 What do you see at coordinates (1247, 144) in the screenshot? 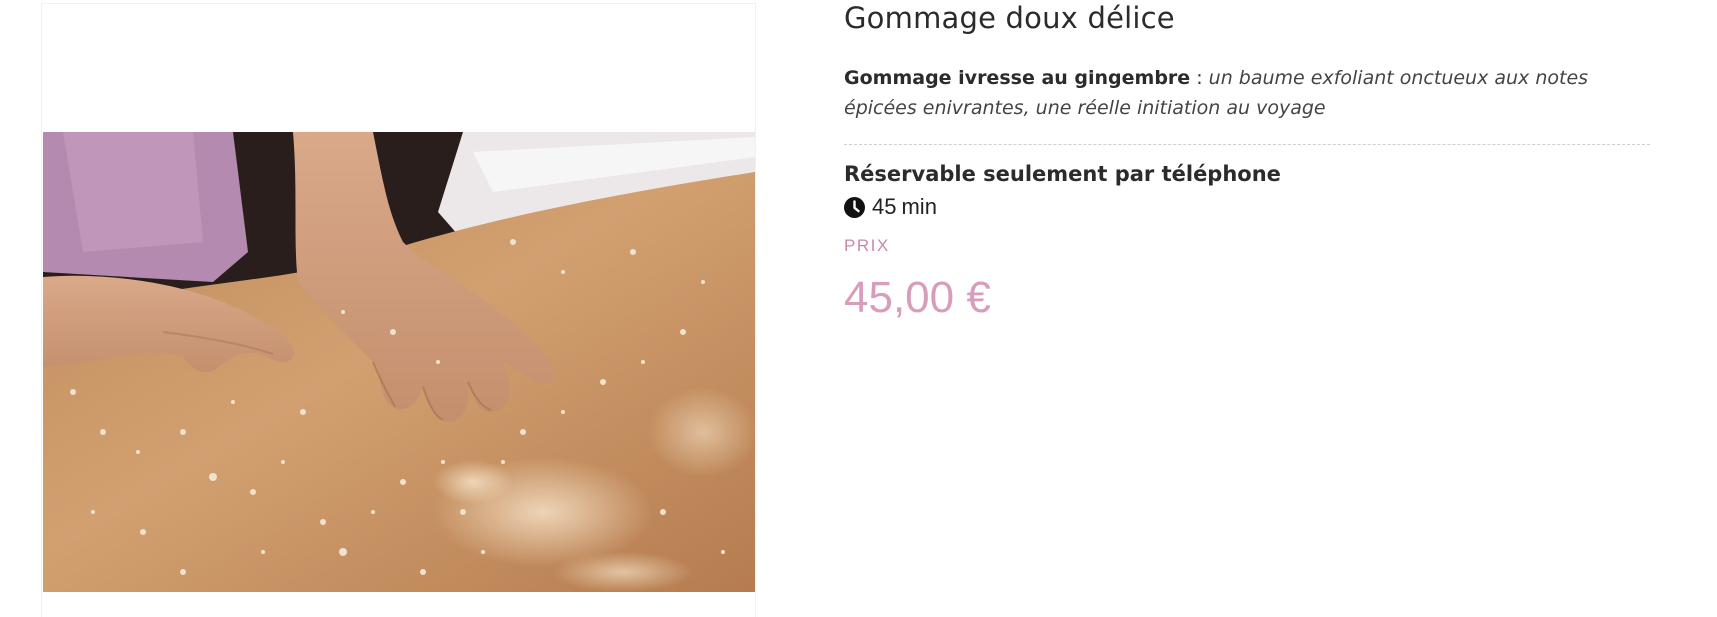
I see `divider` at bounding box center [1247, 144].